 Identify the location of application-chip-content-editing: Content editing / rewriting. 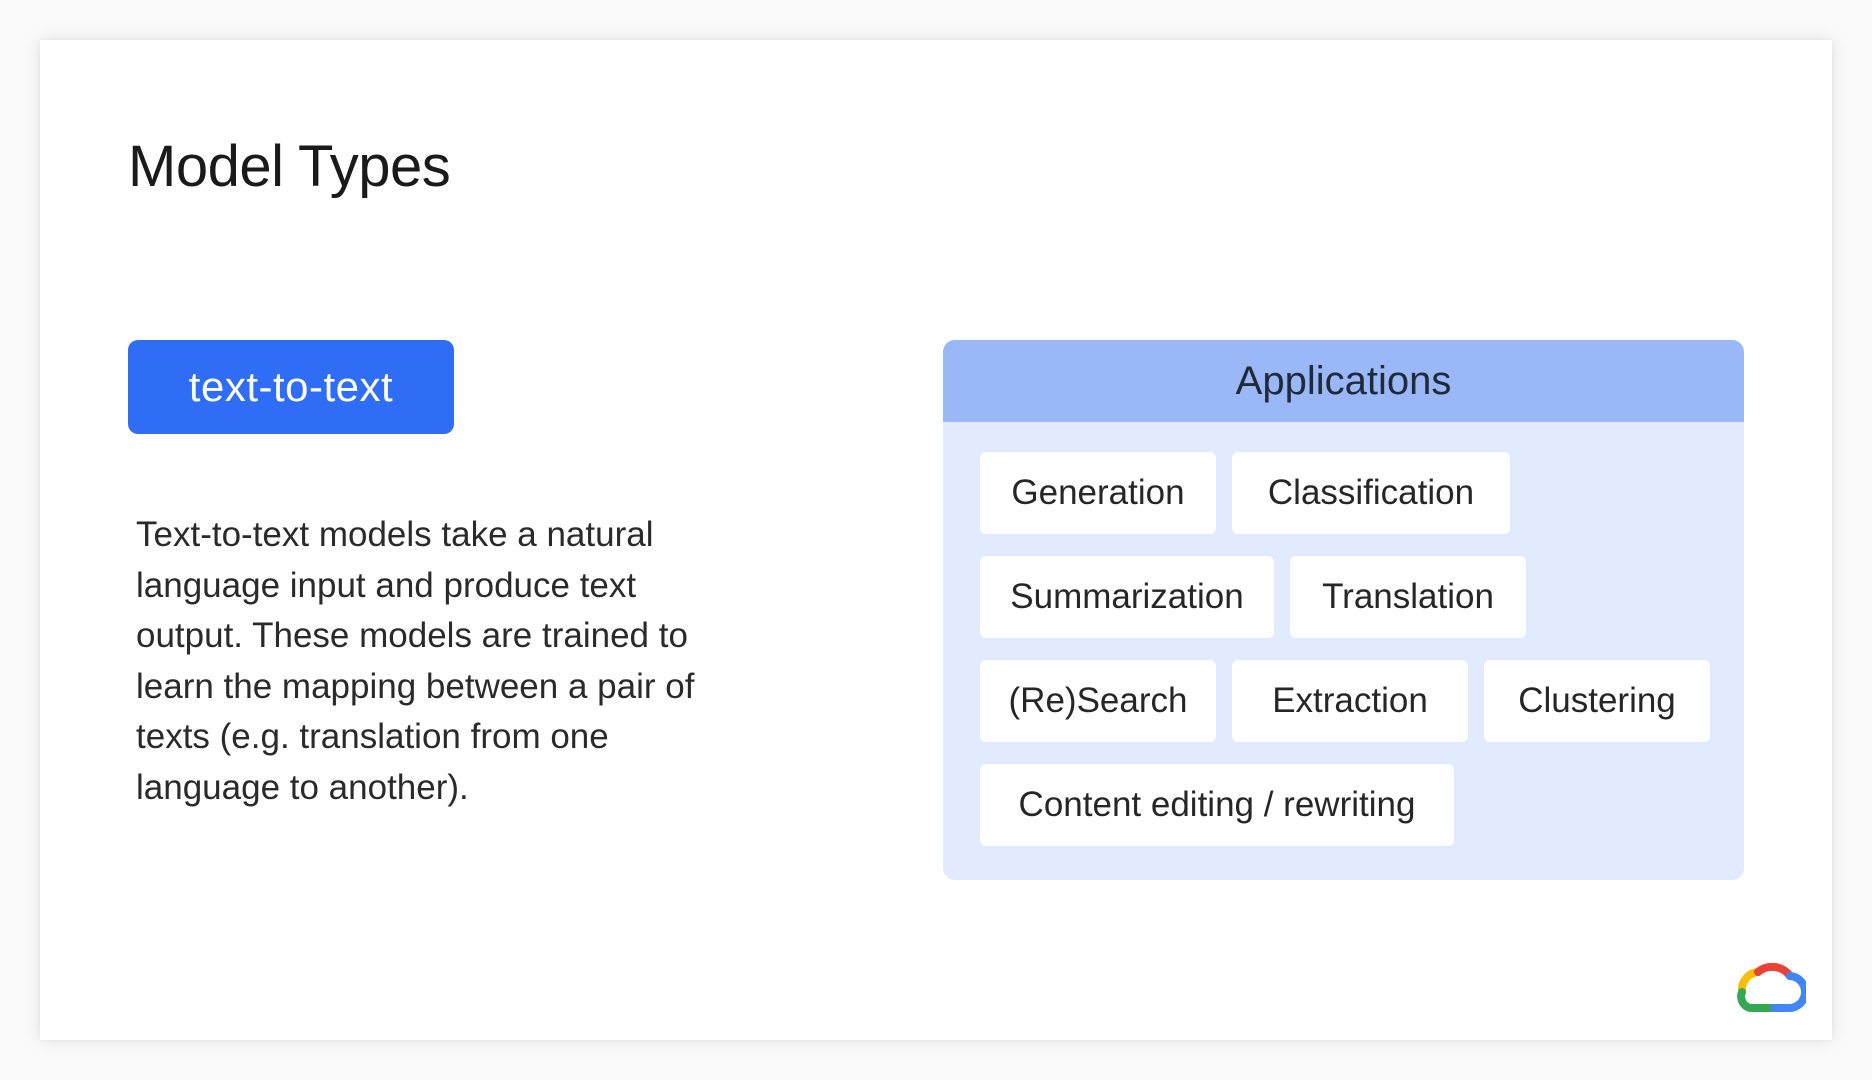
(1217, 805).